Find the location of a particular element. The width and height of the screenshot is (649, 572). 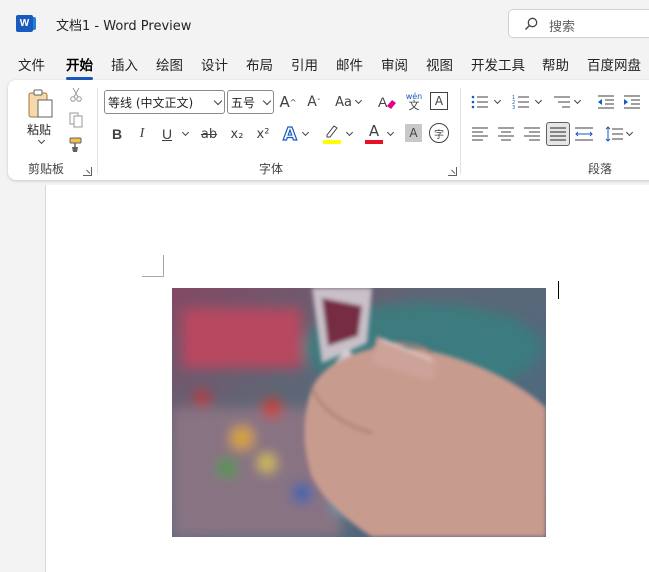

tab-help: 帮助 is located at coordinates (555, 64).